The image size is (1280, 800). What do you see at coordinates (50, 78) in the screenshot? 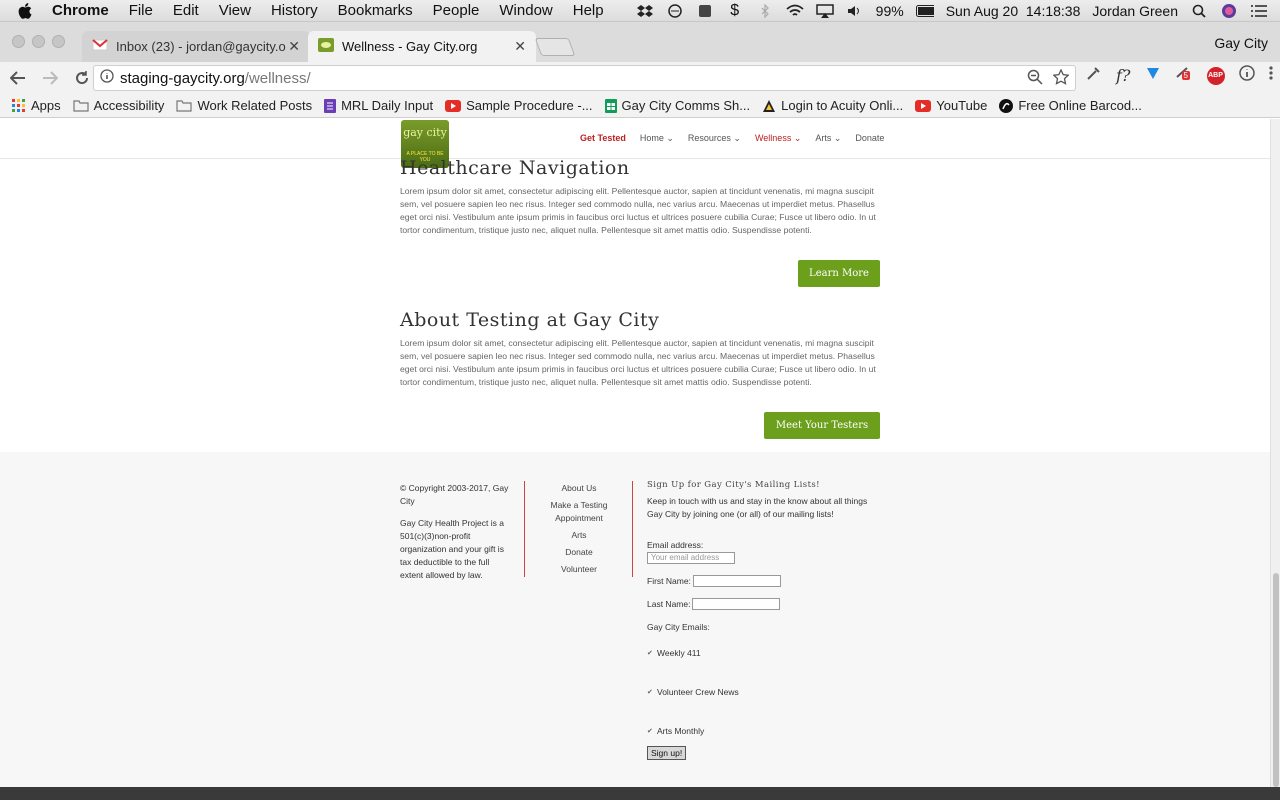
I see `forward-button` at bounding box center [50, 78].